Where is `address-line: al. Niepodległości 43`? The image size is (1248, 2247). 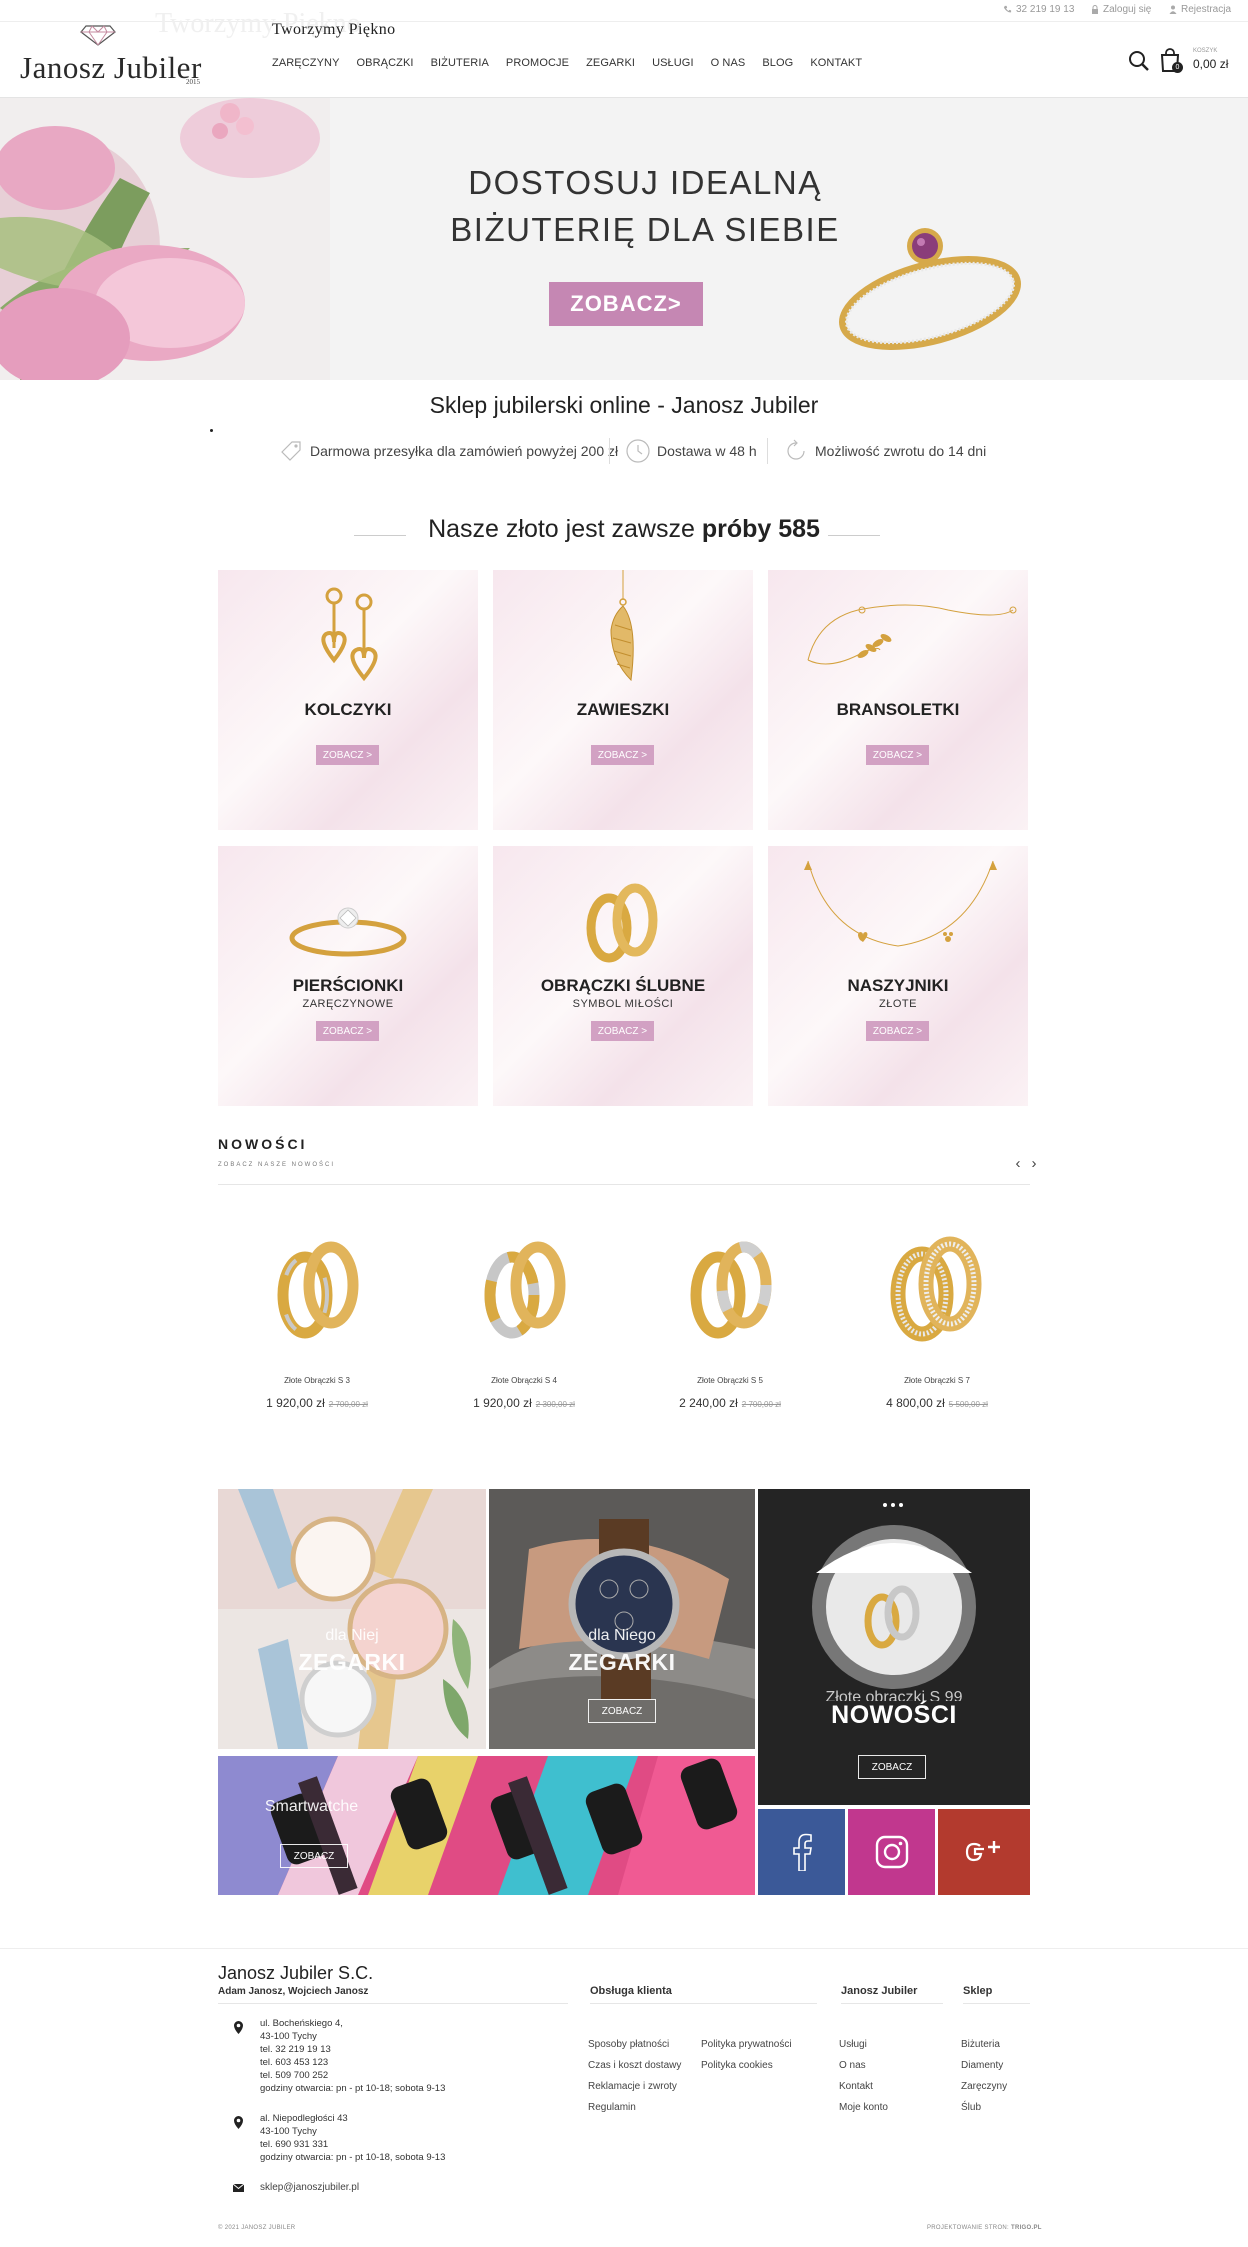 address-line: al. Niepodległości 43 is located at coordinates (304, 2118).